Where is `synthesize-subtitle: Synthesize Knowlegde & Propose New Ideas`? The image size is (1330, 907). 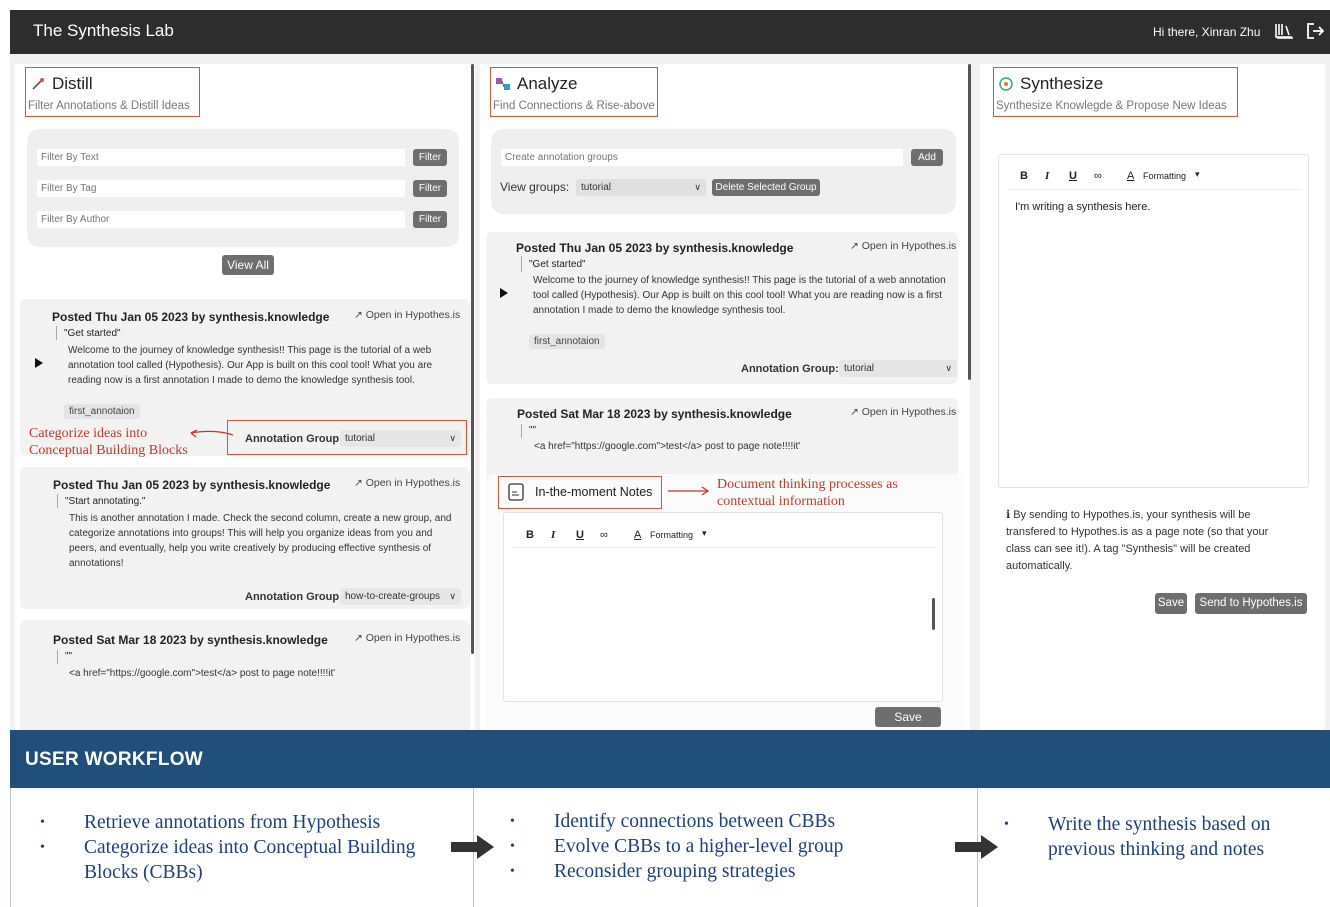
synthesize-subtitle: Synthesize Knowlegde & Propose New Ideas is located at coordinates (1111, 106).